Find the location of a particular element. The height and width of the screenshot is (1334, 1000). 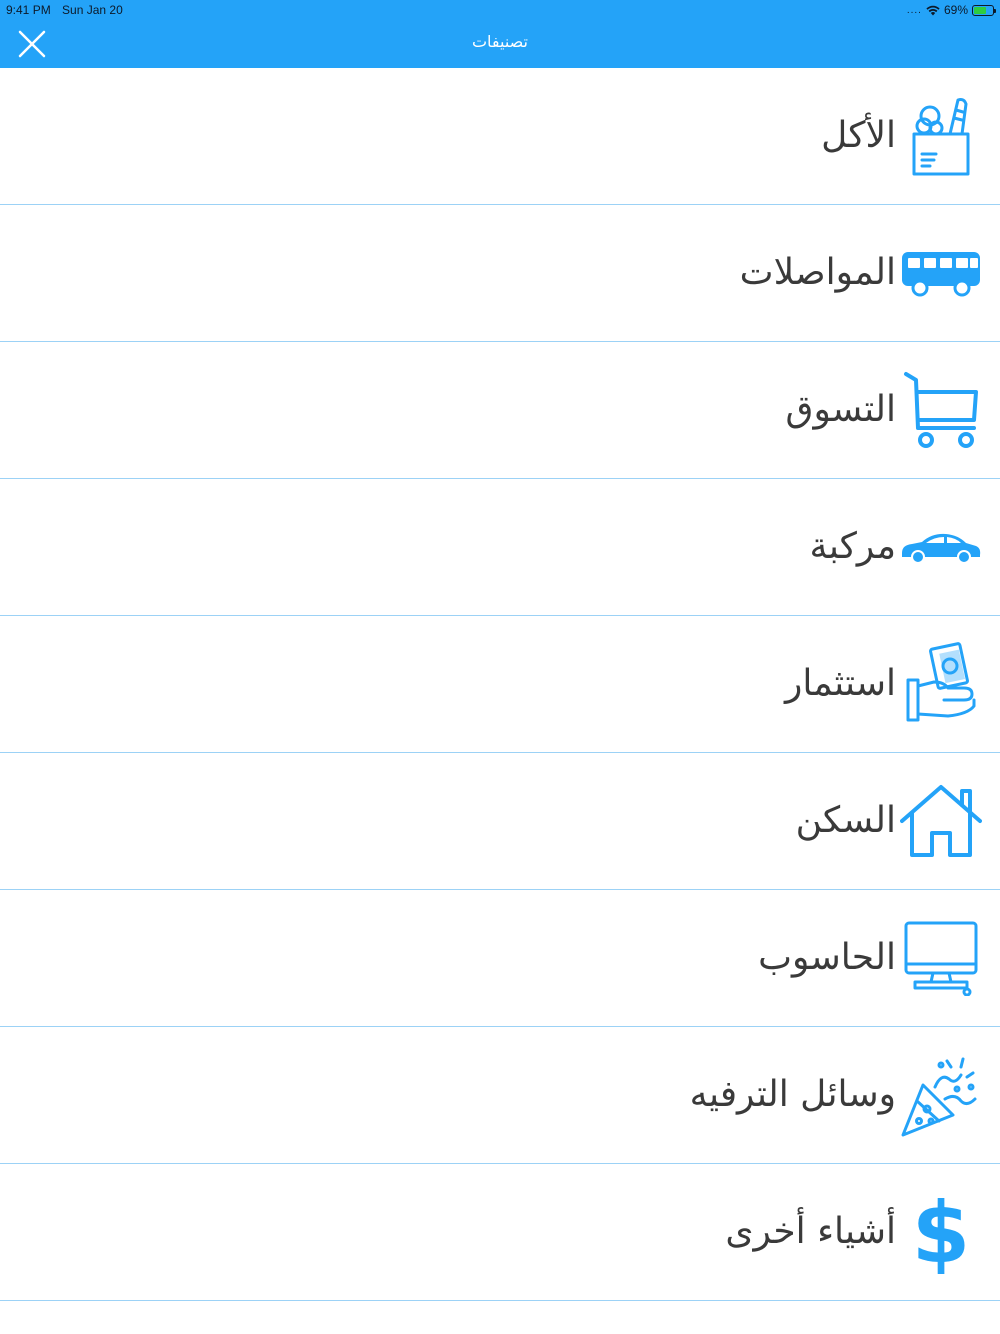

wifi-icon is located at coordinates (933, 10).